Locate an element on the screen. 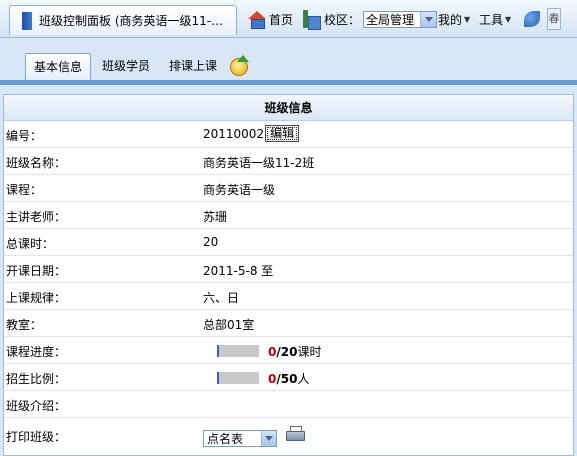 This screenshot has width=577, height=456. tab-class-students: 班级学员 is located at coordinates (126, 66).